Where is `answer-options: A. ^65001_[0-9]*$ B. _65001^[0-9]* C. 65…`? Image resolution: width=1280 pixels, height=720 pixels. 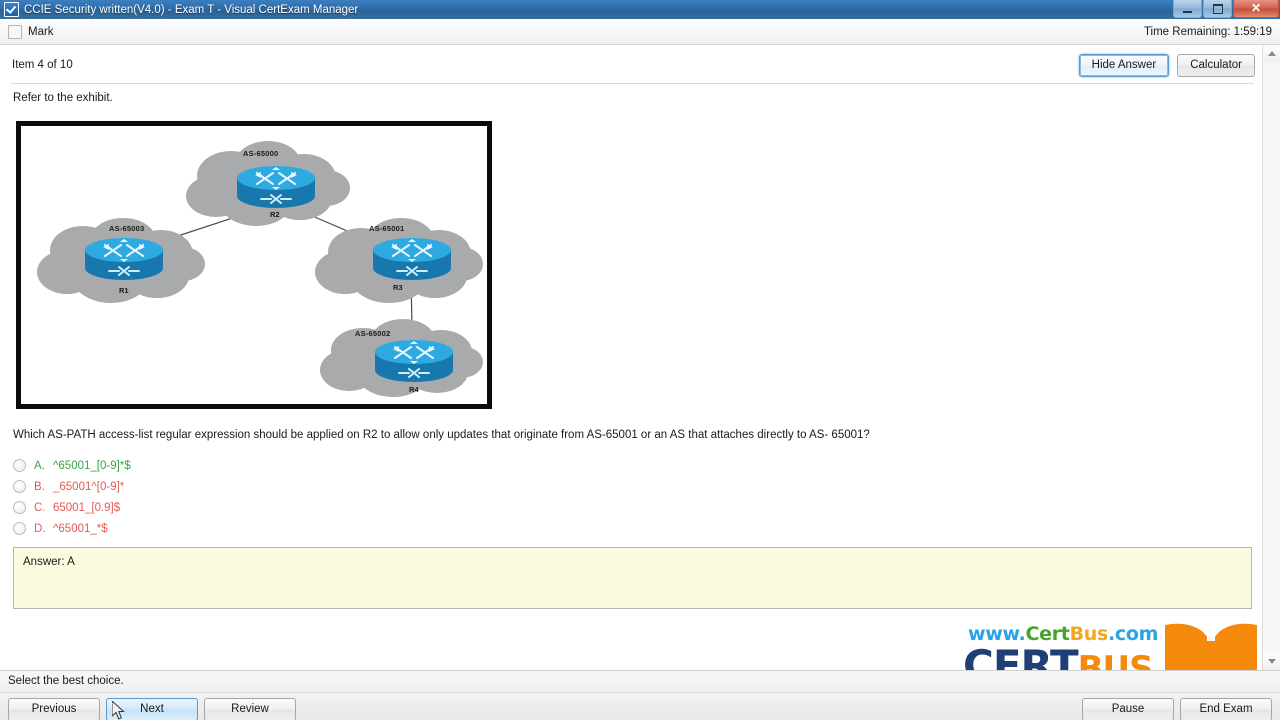
answer-options: A. ^65001_[0-9]*$ B. _65001^[0-9]* C. 65… is located at coordinates (72, 497).